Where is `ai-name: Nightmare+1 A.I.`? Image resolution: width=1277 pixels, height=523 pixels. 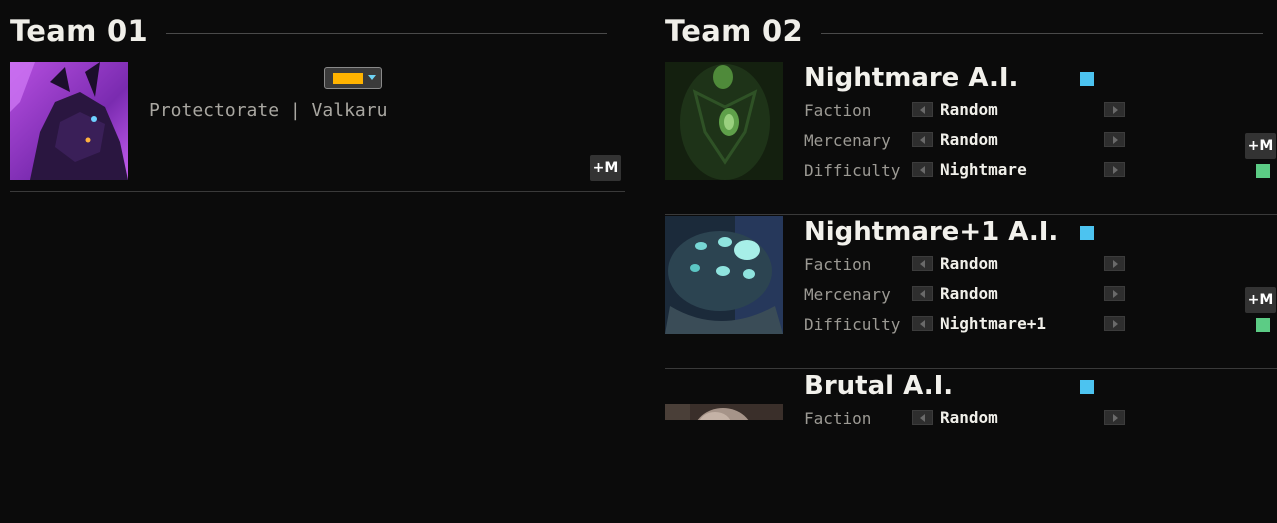 ai-name: Nightmare+1 A.I. is located at coordinates (931, 232).